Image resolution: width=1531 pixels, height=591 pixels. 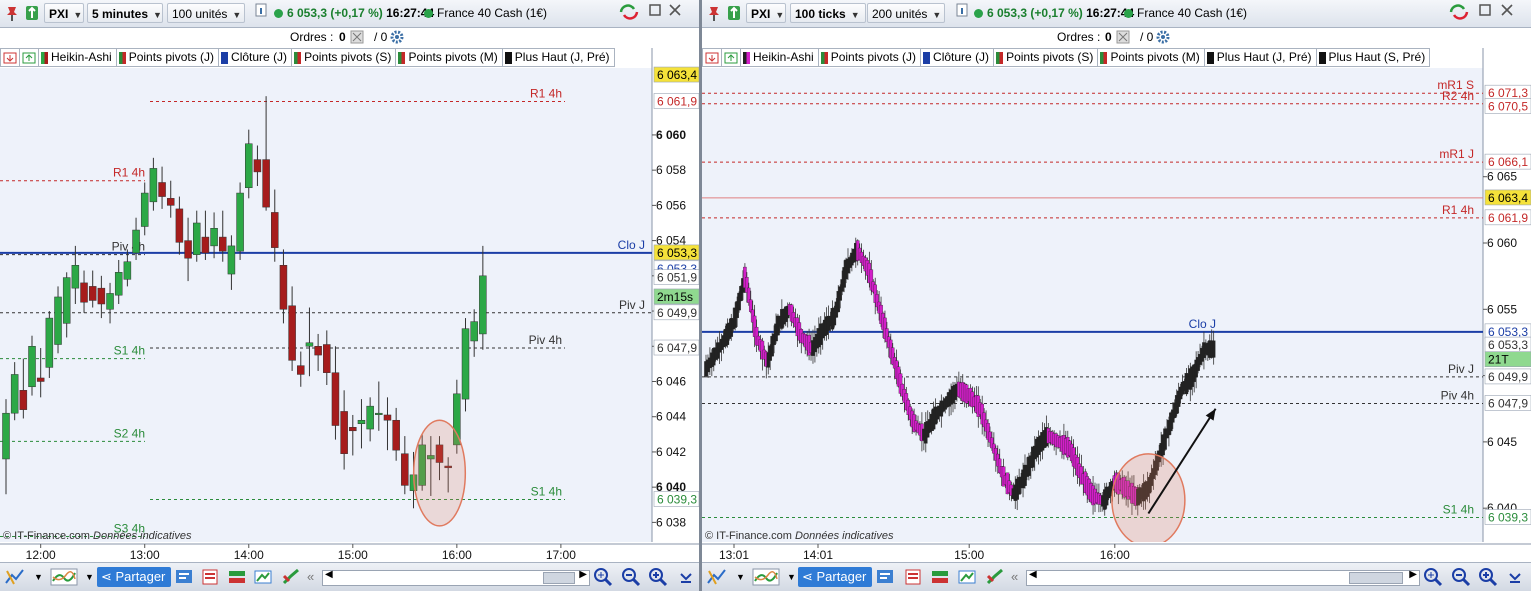 I want to click on line-label: Clo J, so click(x=631, y=245).